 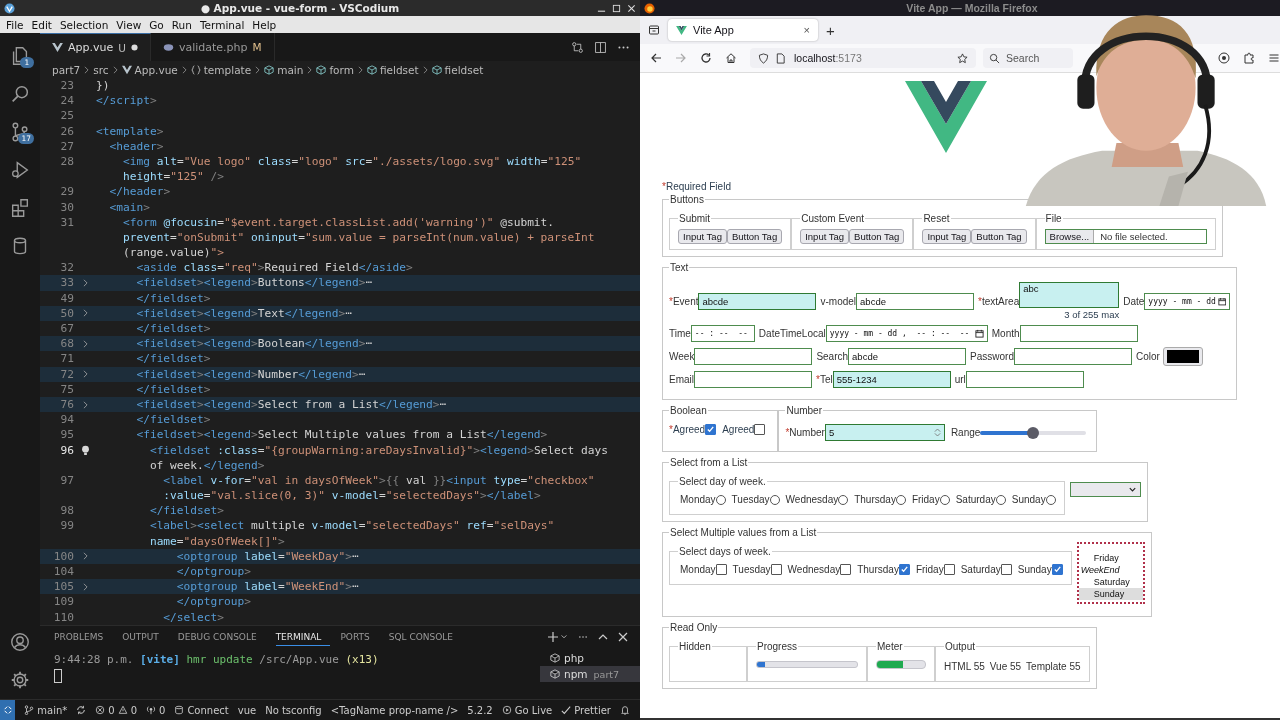 What do you see at coordinates (527, 710) in the screenshot?
I see `go-live-button: Go Live` at bounding box center [527, 710].